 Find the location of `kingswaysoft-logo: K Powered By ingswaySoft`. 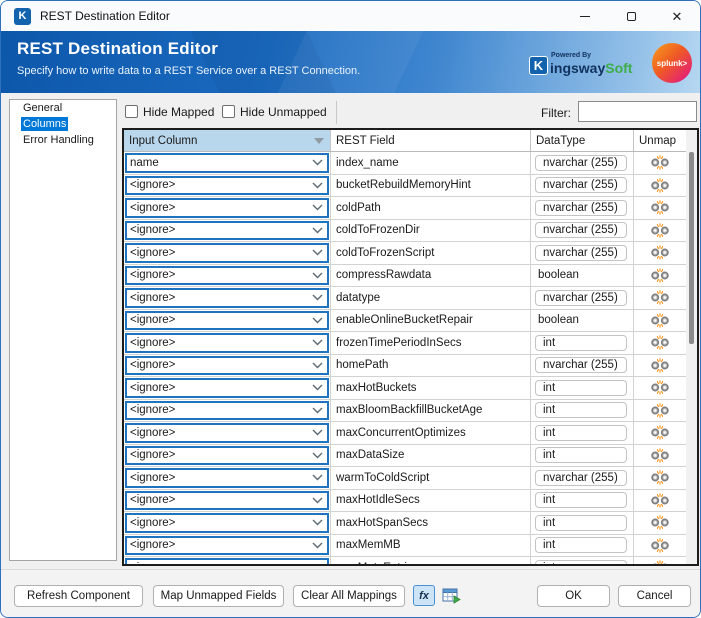

kingswaysoft-logo: K Powered By ingswaySoft is located at coordinates (587, 65).